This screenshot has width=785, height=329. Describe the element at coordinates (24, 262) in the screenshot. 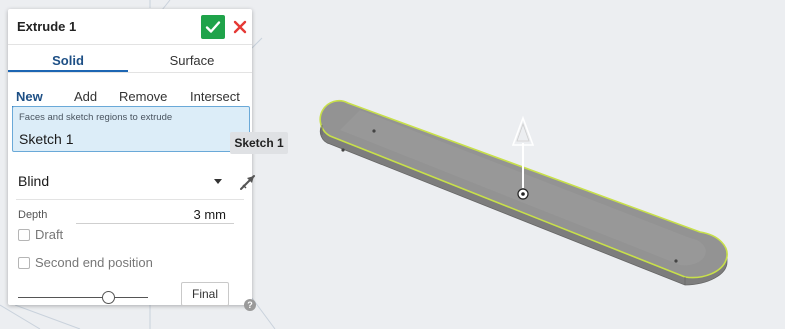

I see `second-end-checkbox` at that location.